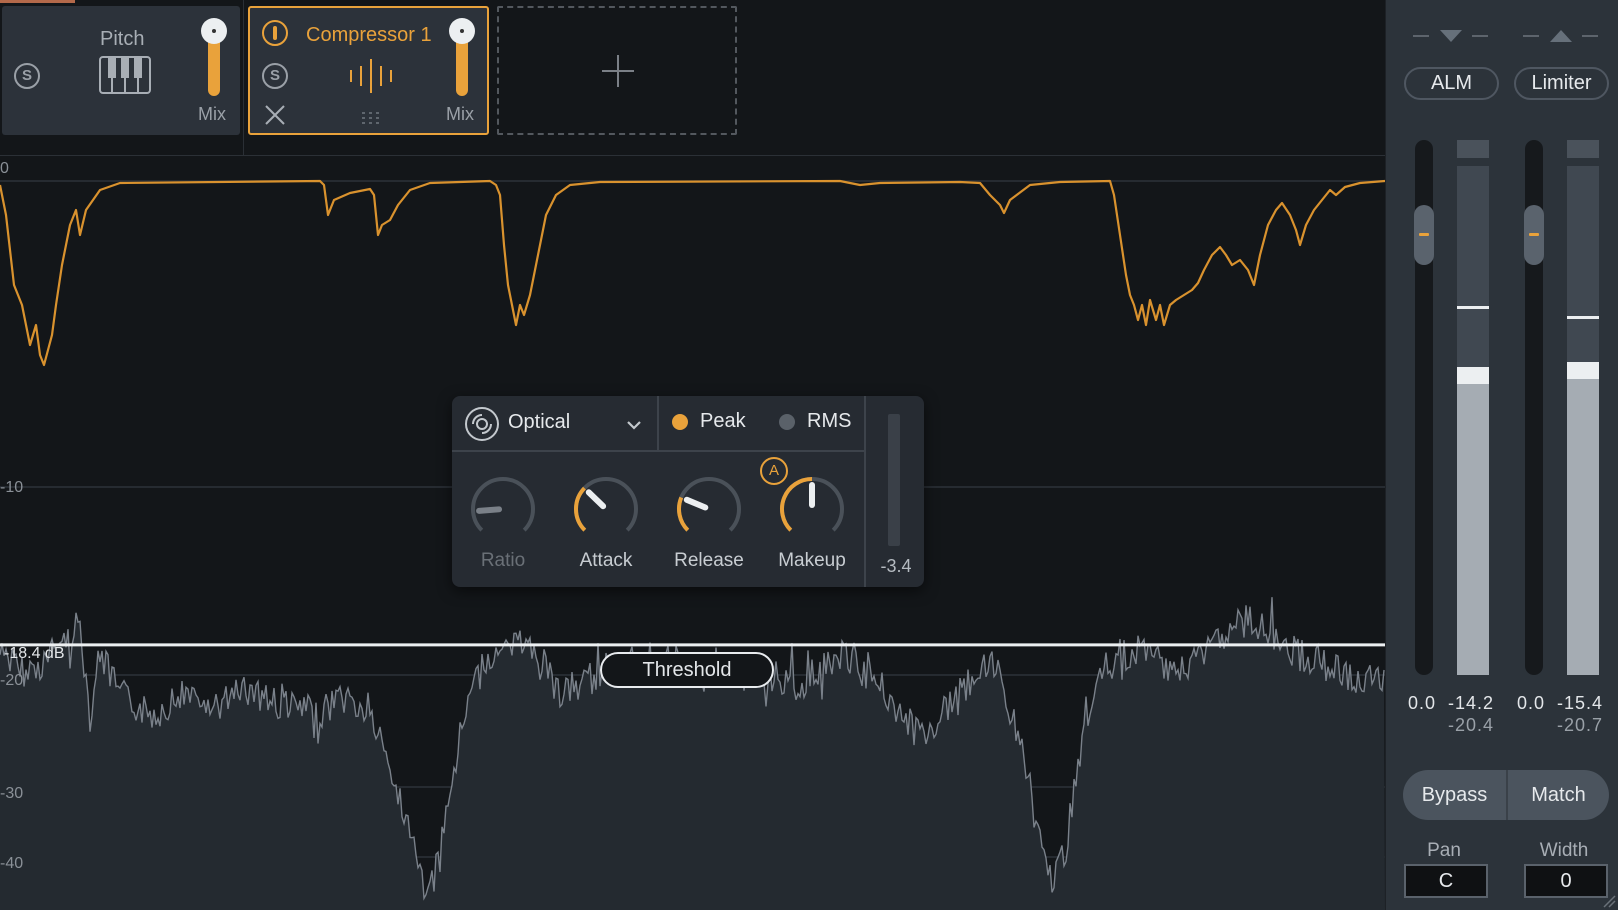 The image size is (1618, 910). What do you see at coordinates (1609, 901) in the screenshot?
I see `resize-grip-icon` at bounding box center [1609, 901].